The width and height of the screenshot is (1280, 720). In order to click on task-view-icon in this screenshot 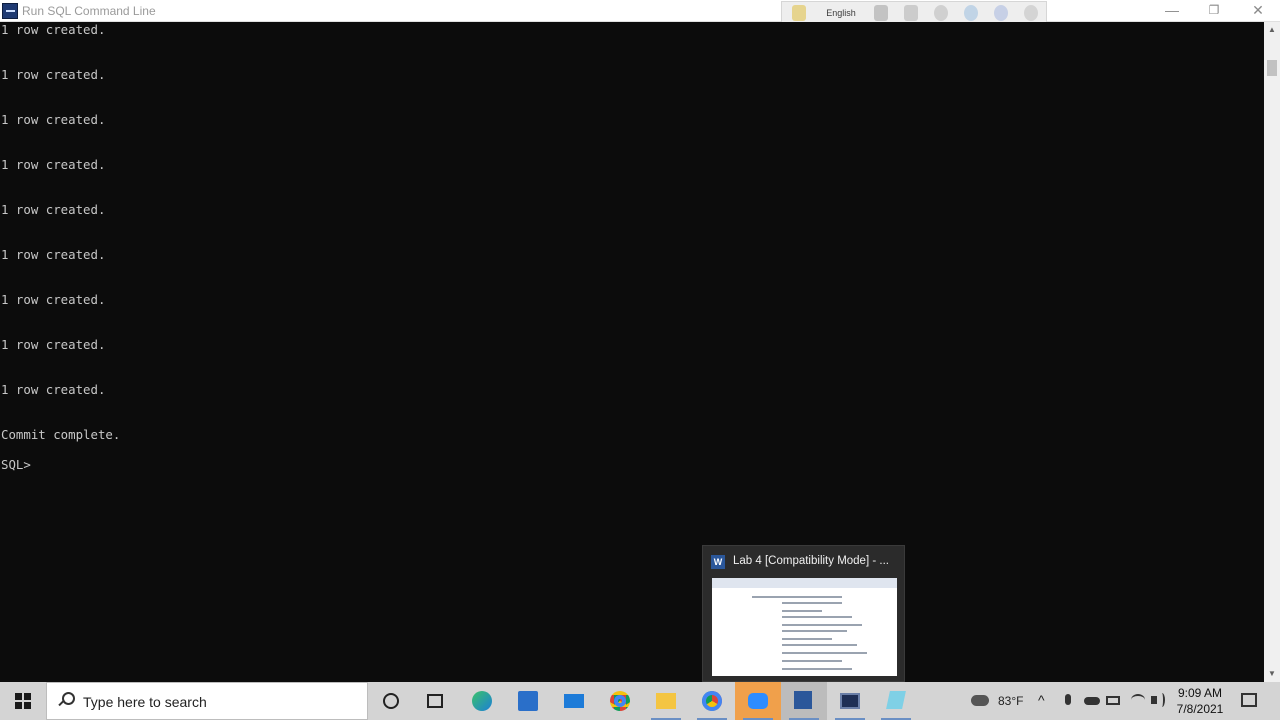, I will do `click(435, 701)`.